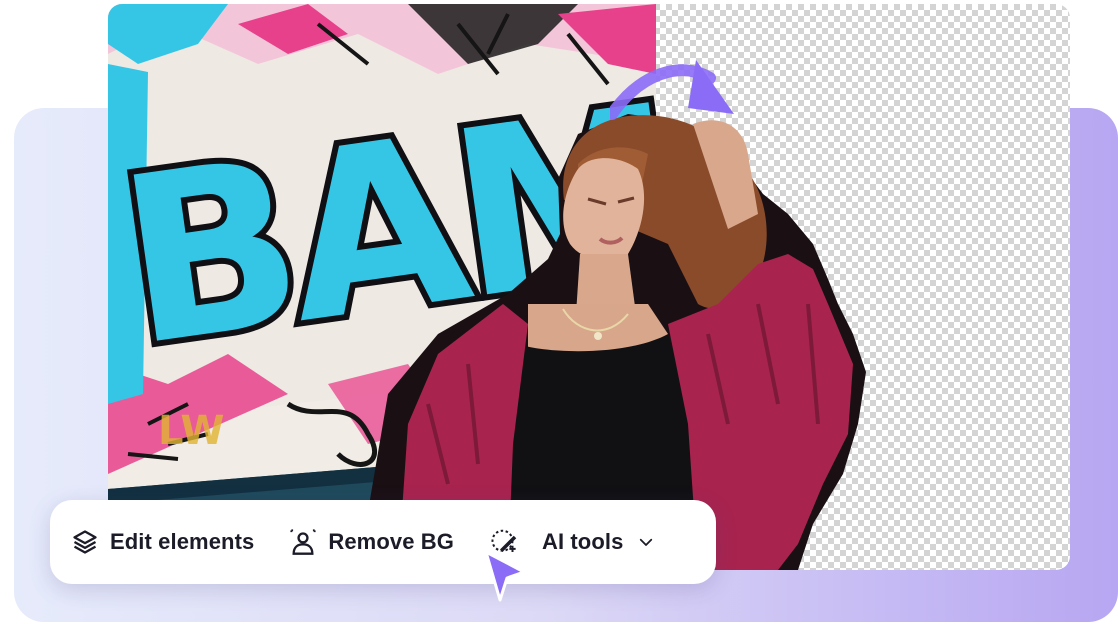 The width and height of the screenshot is (1118, 642). What do you see at coordinates (85, 542) in the screenshot?
I see `layers-icon` at bounding box center [85, 542].